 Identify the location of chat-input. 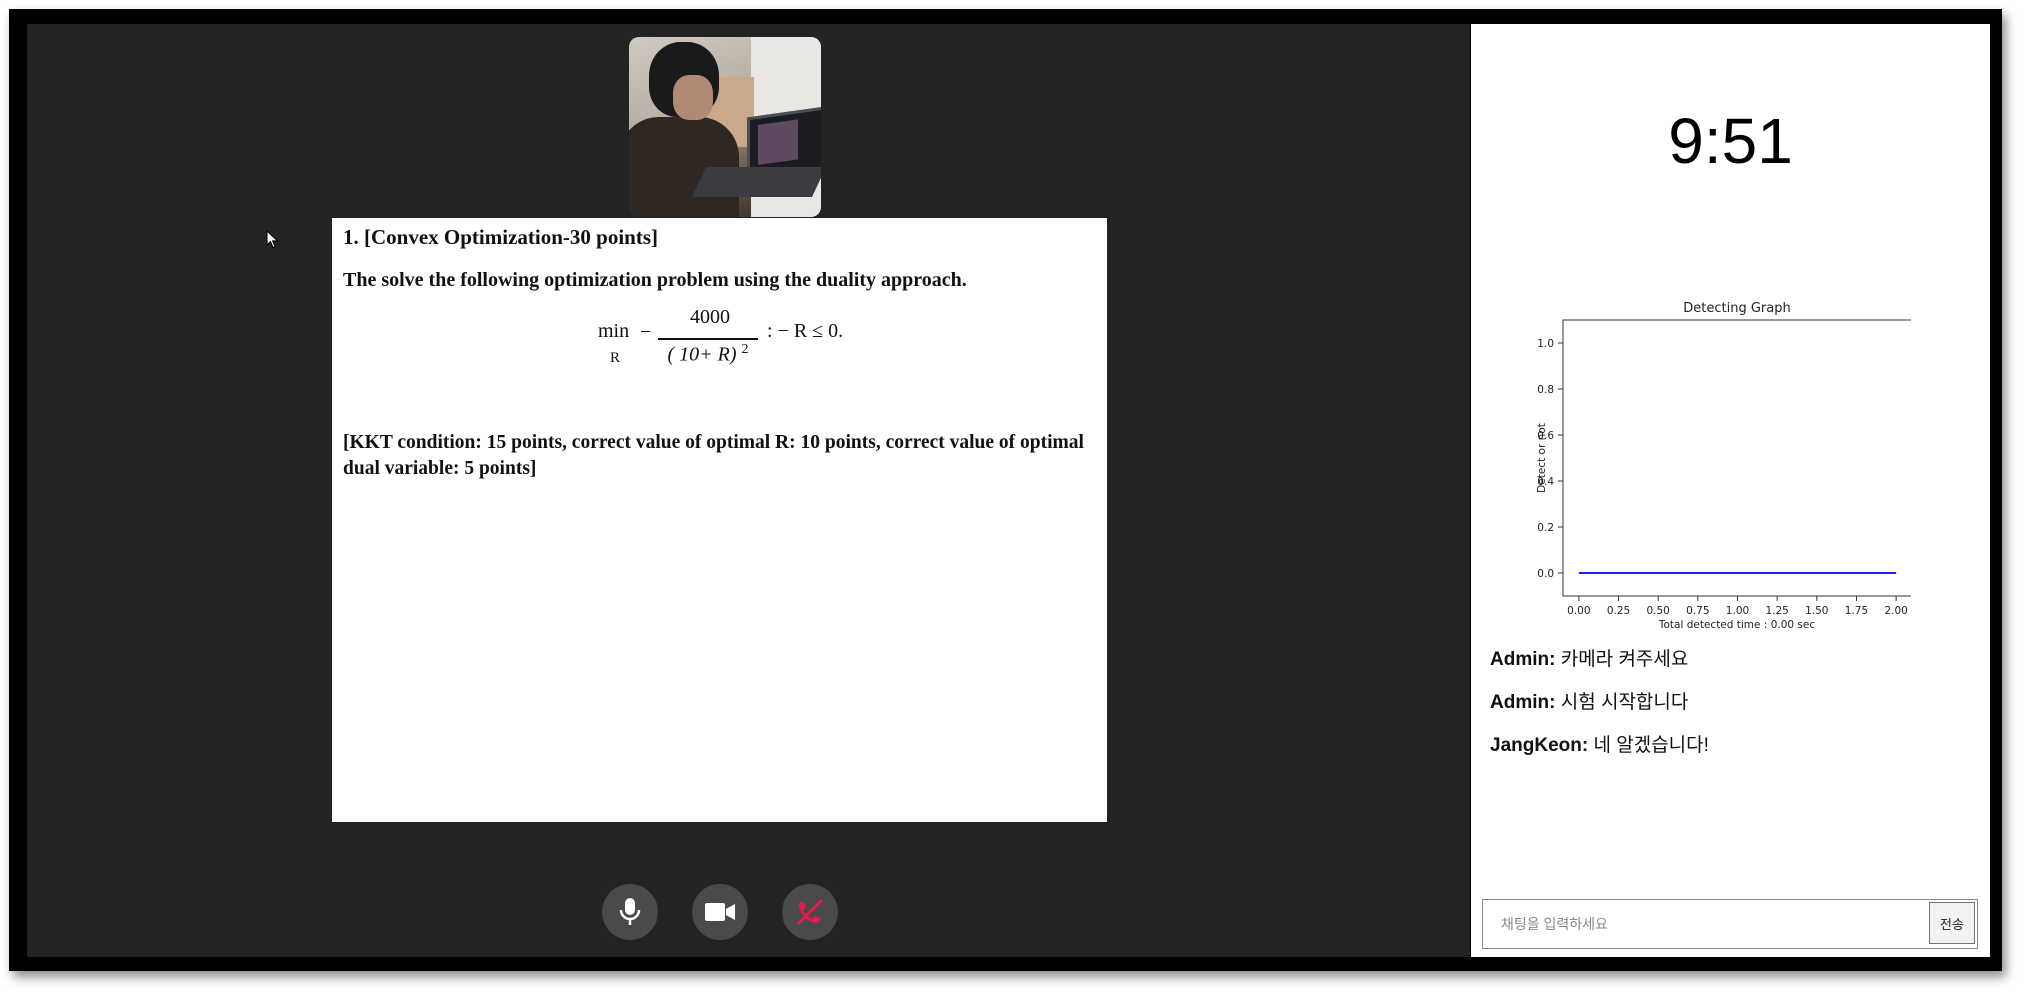
(1713, 924).